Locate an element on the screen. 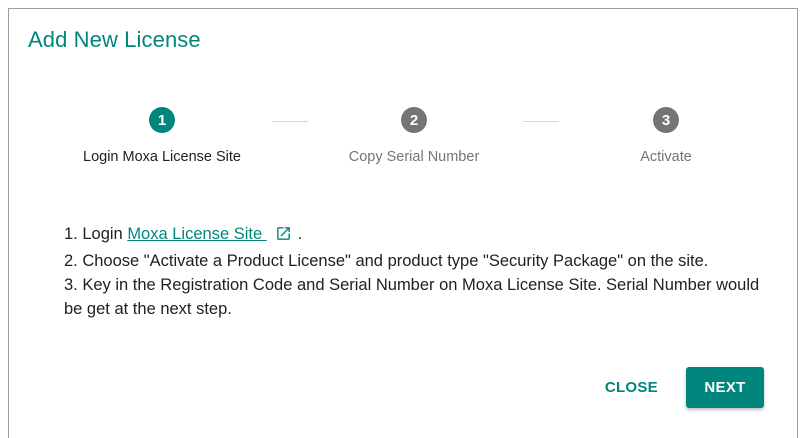 The width and height of the screenshot is (800, 438). close-button: CLOSE is located at coordinates (631, 387).